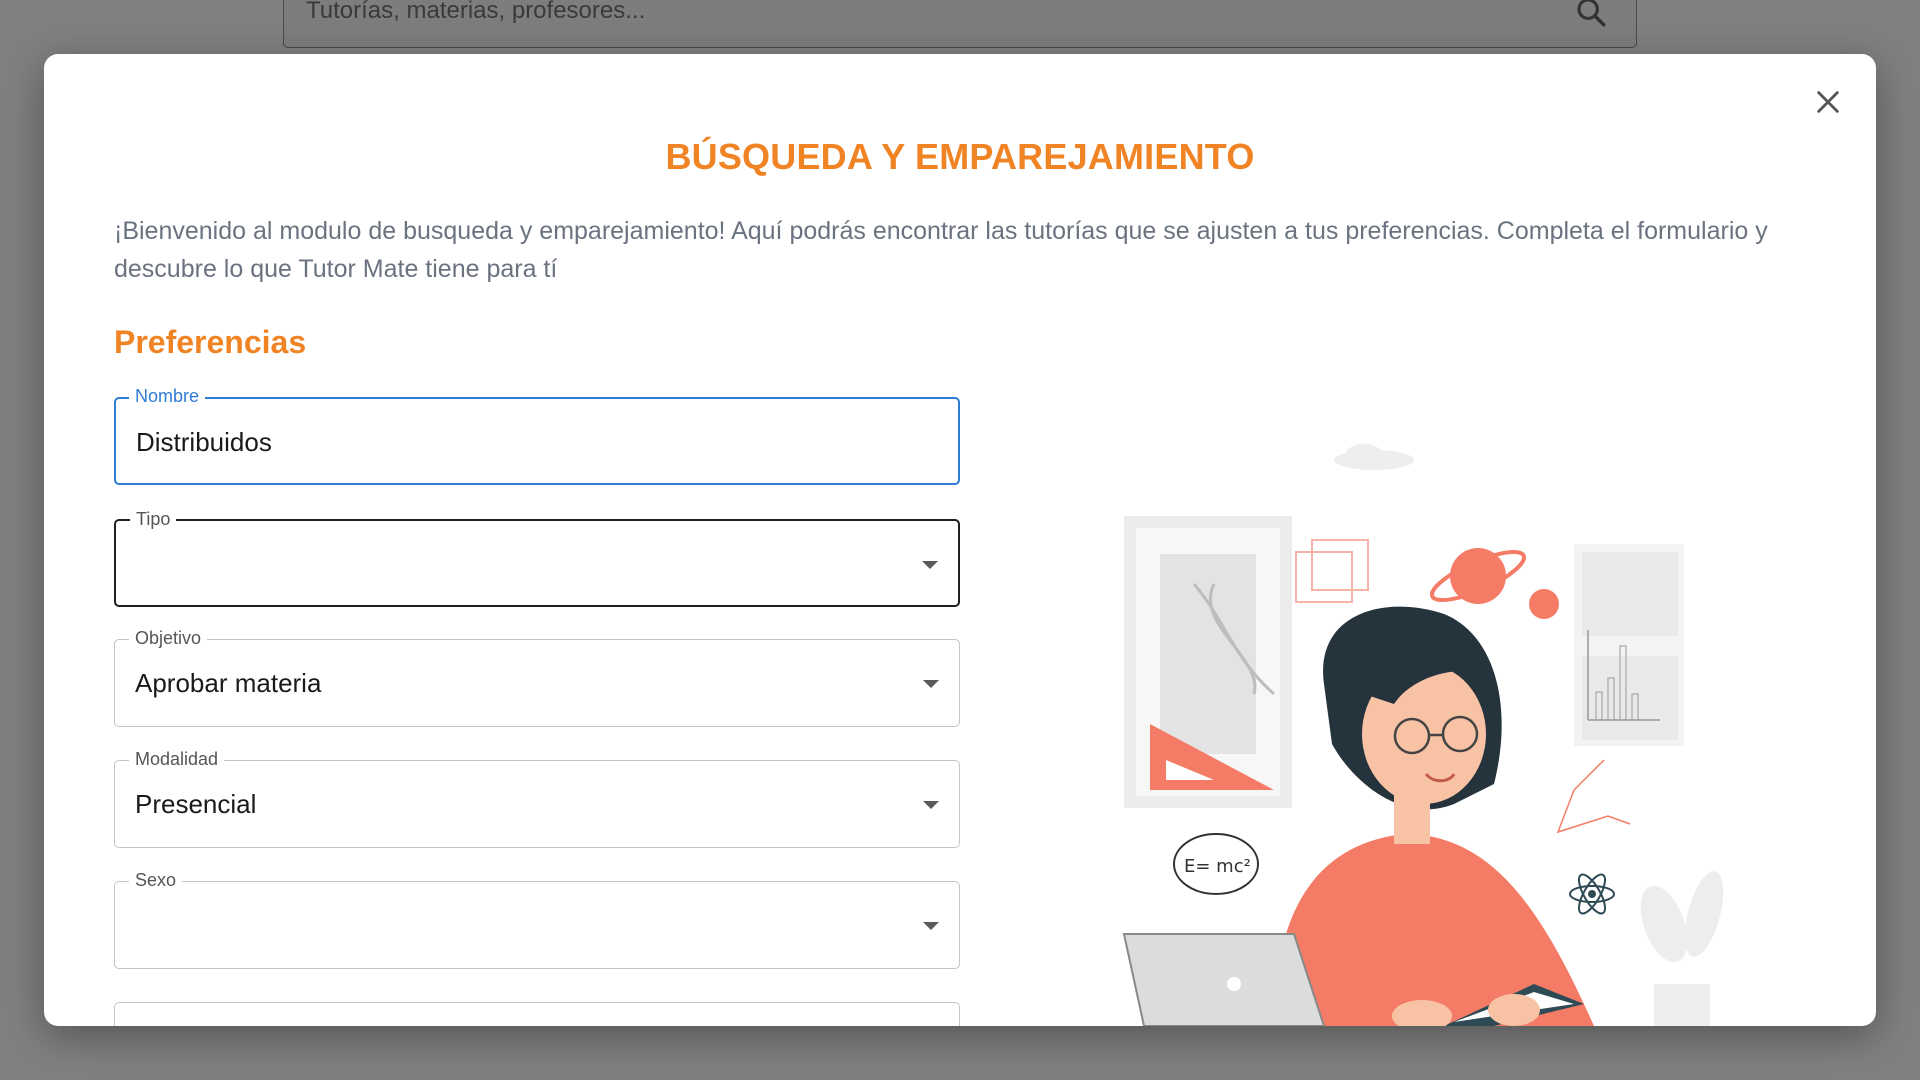 This screenshot has width=1920, height=1080. I want to click on nombre-field: Nombre Distribuidos, so click(537, 435).